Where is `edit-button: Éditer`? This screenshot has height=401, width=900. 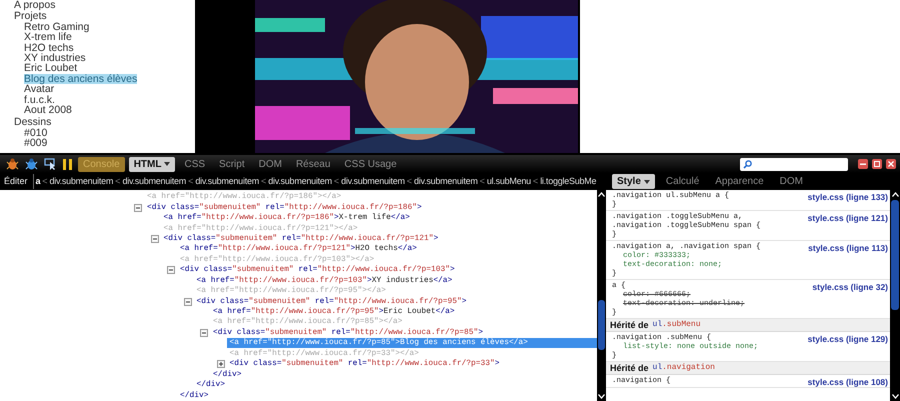
edit-button: Éditer is located at coordinates (19, 182).